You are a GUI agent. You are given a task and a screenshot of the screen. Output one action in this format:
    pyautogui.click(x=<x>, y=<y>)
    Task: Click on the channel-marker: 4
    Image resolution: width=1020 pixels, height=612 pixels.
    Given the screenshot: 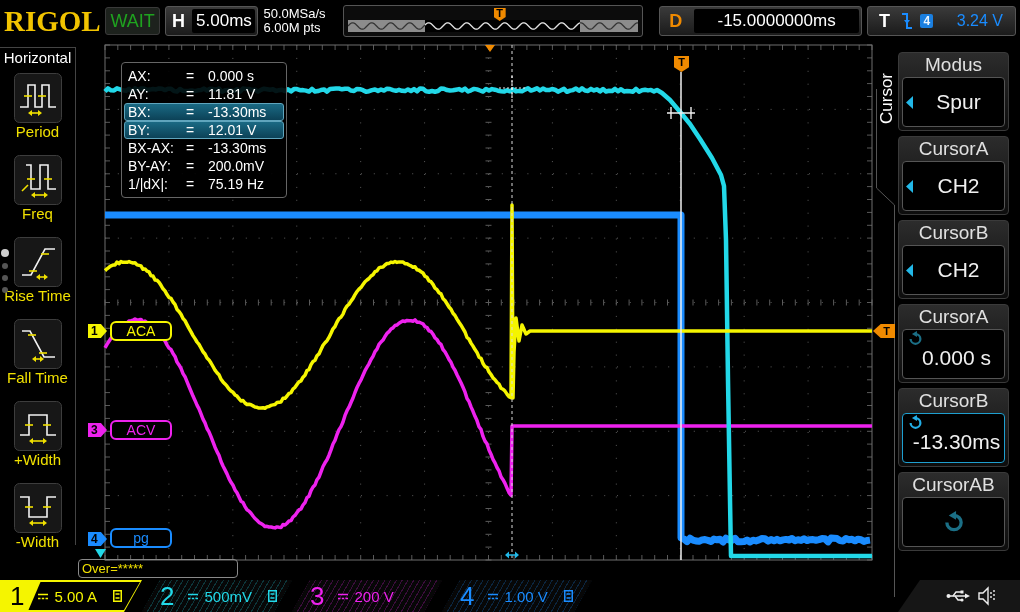 What is the action you would take?
    pyautogui.click(x=97, y=539)
    